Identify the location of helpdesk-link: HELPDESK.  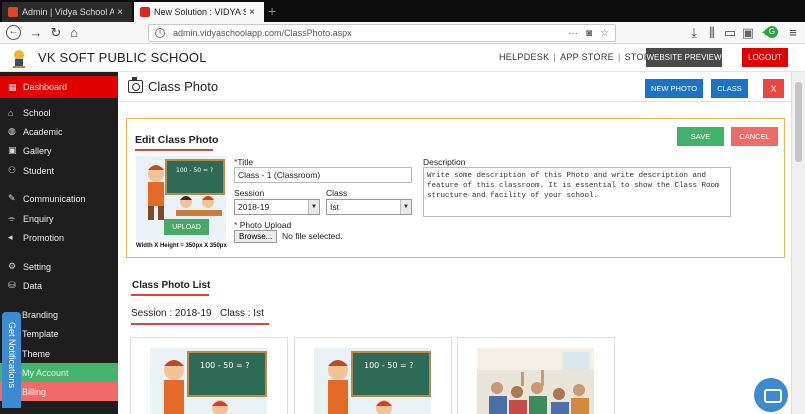
(524, 57).